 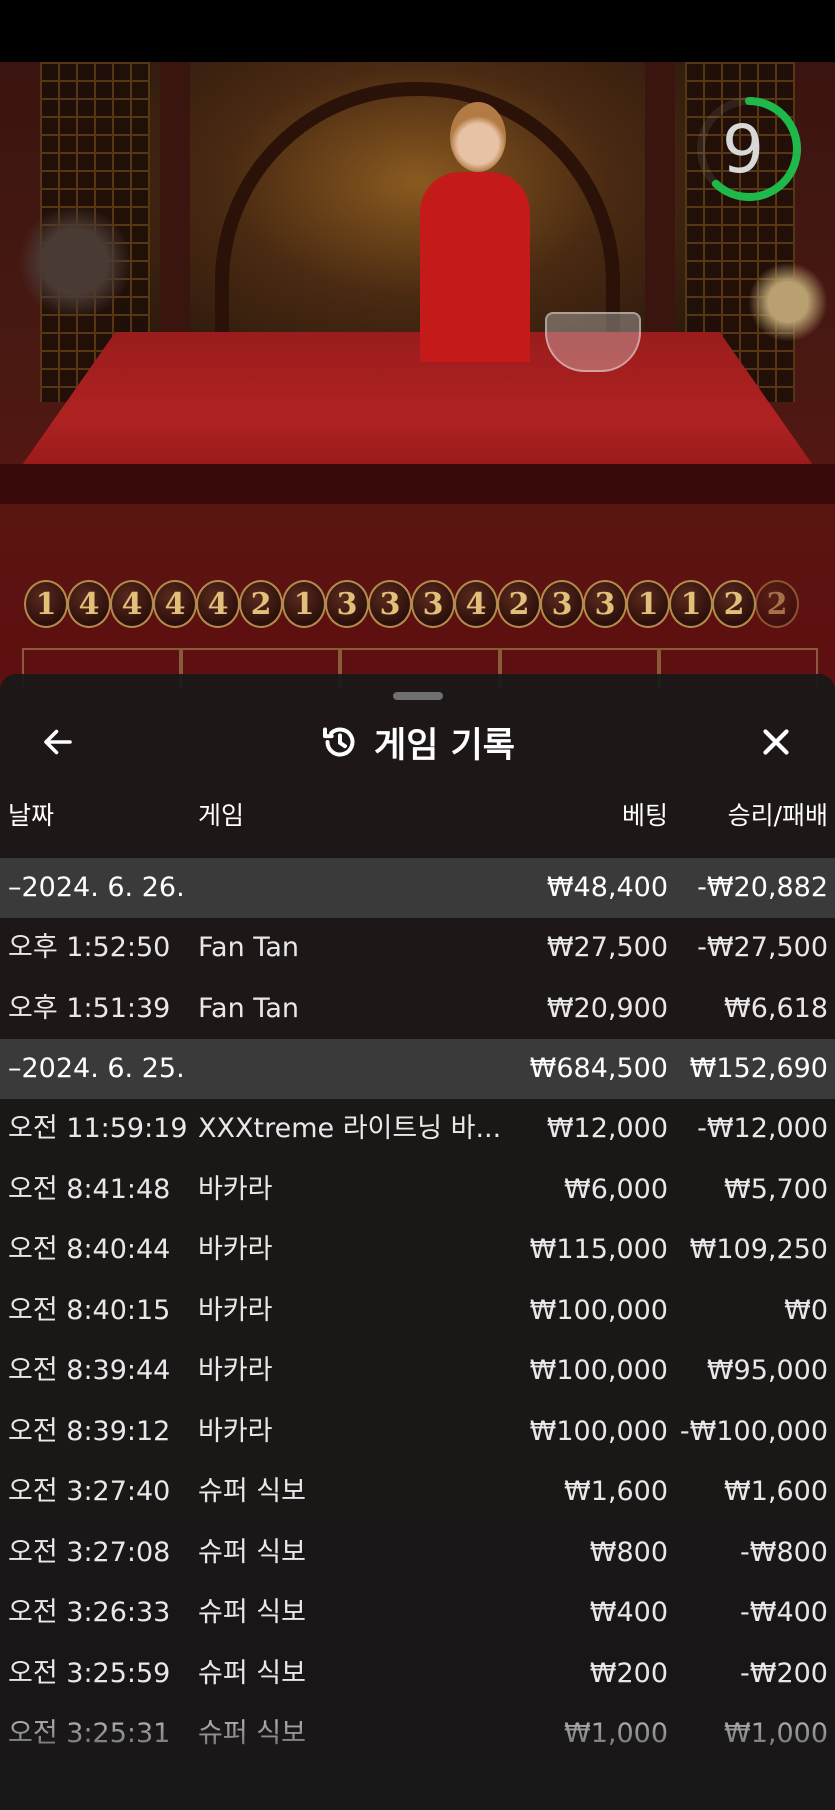 I want to click on row-winloss: -₩100,000, so click(x=753, y=1431).